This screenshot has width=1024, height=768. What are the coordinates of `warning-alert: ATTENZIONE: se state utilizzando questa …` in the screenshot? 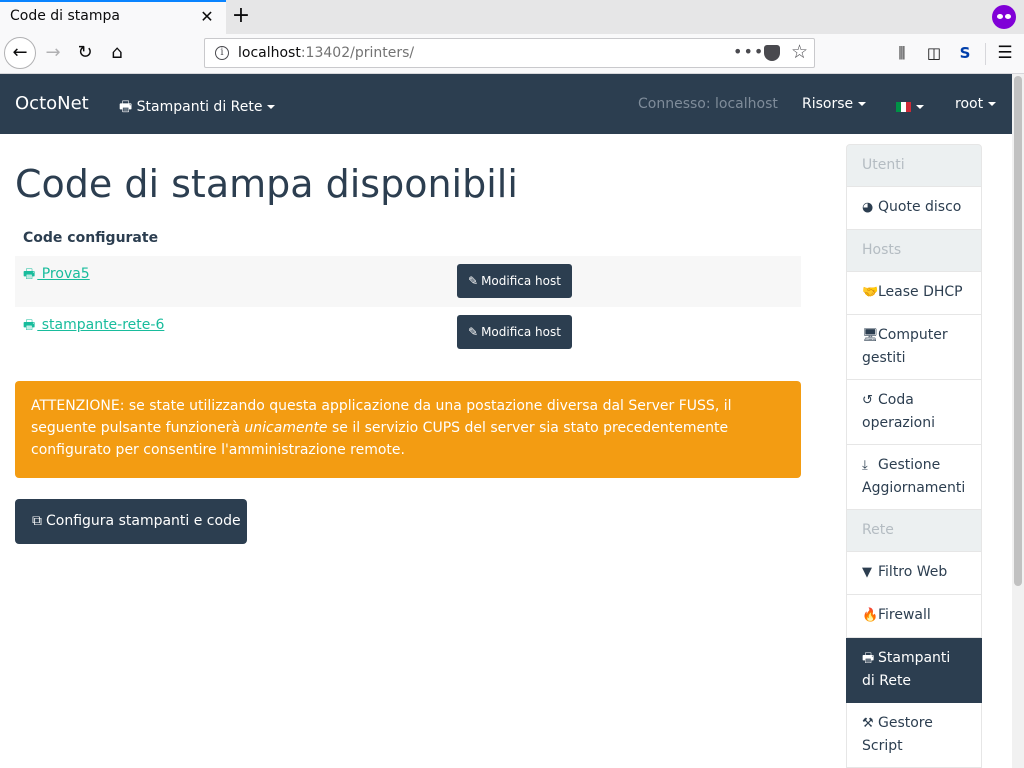 It's located at (408, 429).